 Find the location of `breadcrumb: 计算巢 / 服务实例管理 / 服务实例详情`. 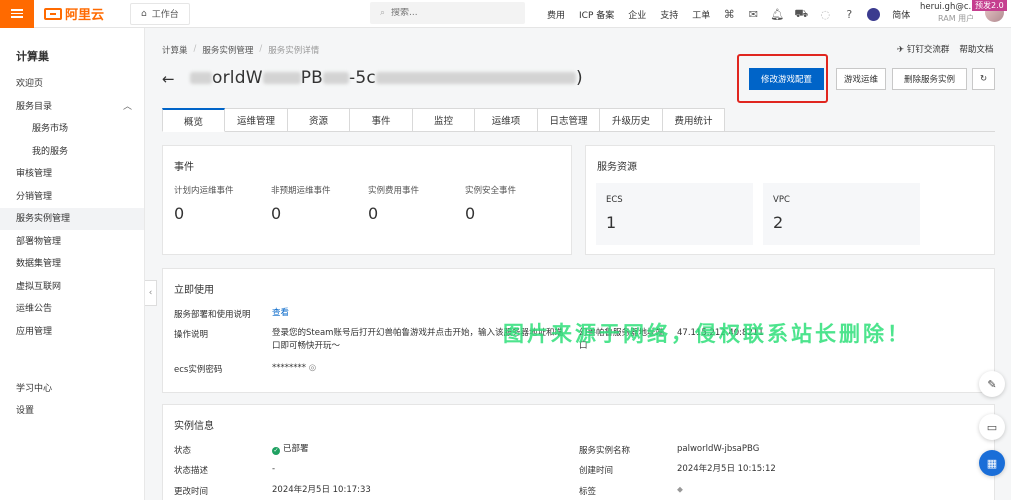

breadcrumb: 计算巢 / 服务实例管理 / 服务实例详情 is located at coordinates (241, 50).